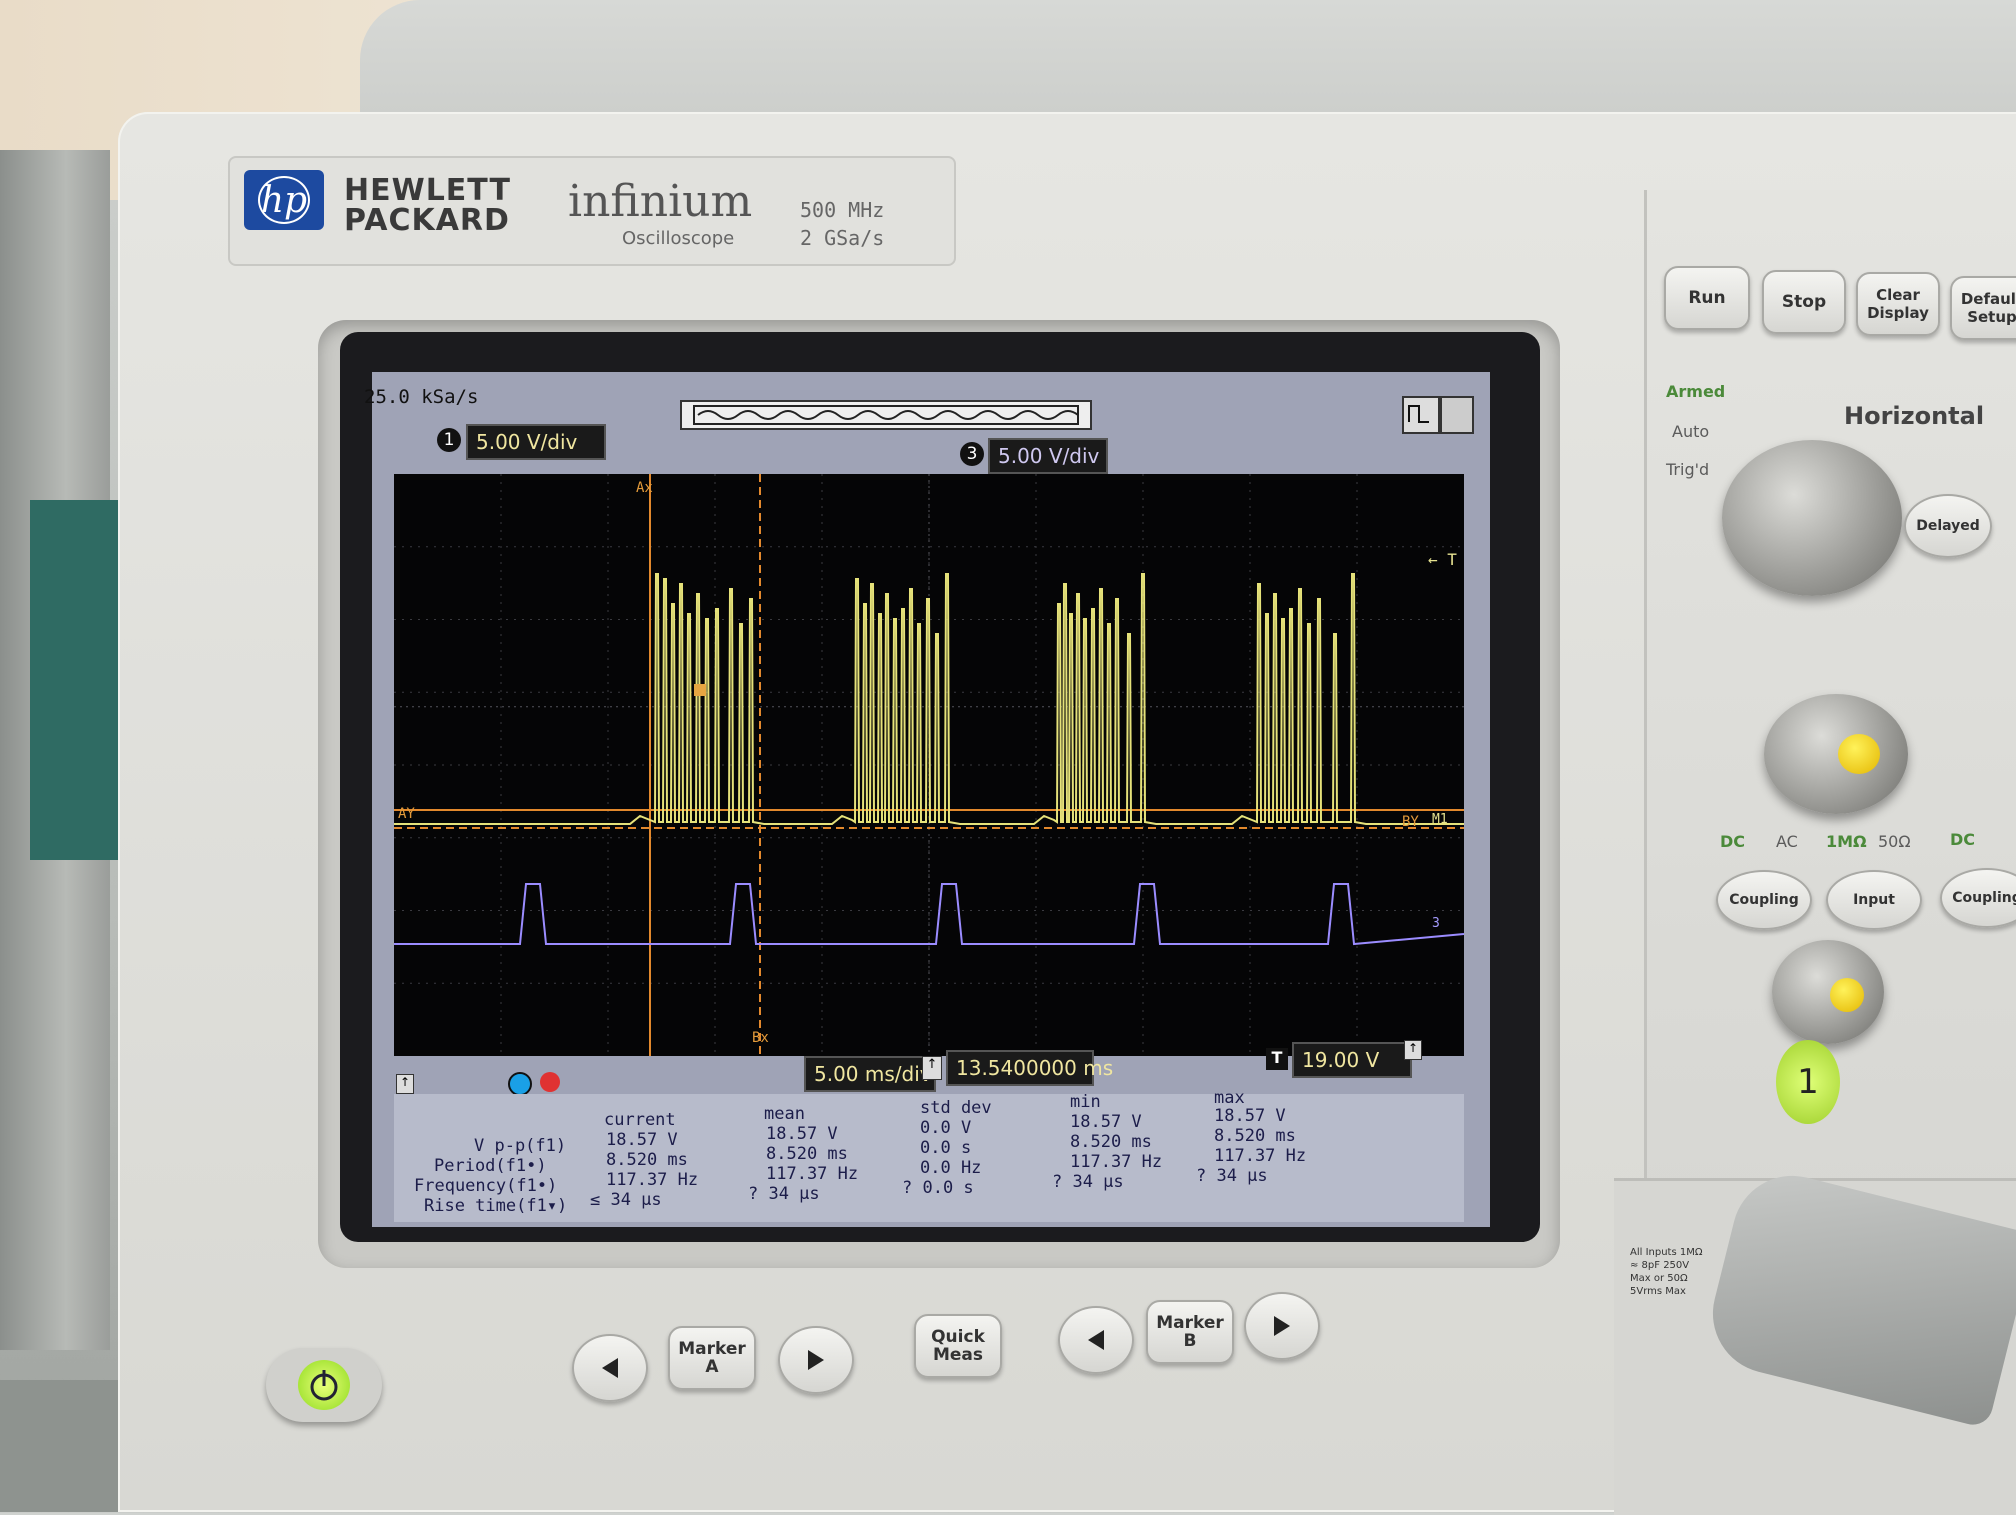 The height and width of the screenshot is (1515, 2016). Describe the element at coordinates (1229, 1098) in the screenshot. I see `meas-header-max: max` at that location.